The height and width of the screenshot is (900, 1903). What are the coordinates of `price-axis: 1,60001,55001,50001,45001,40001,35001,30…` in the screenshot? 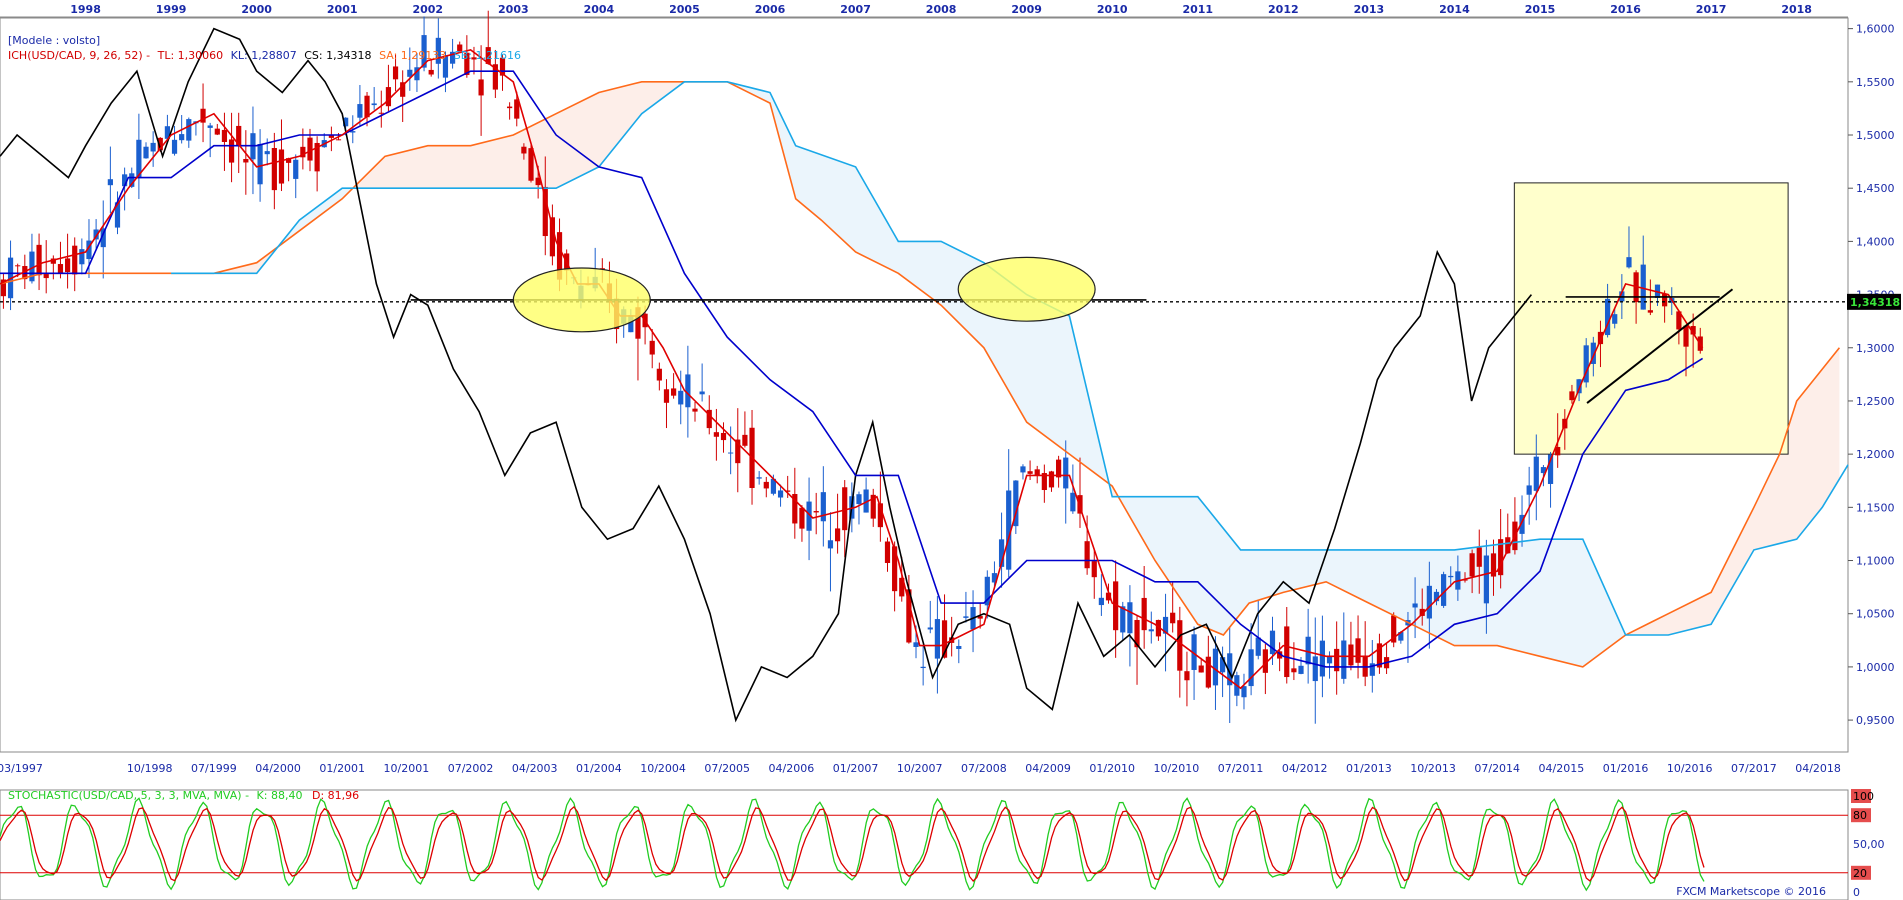 It's located at (1871, 375).